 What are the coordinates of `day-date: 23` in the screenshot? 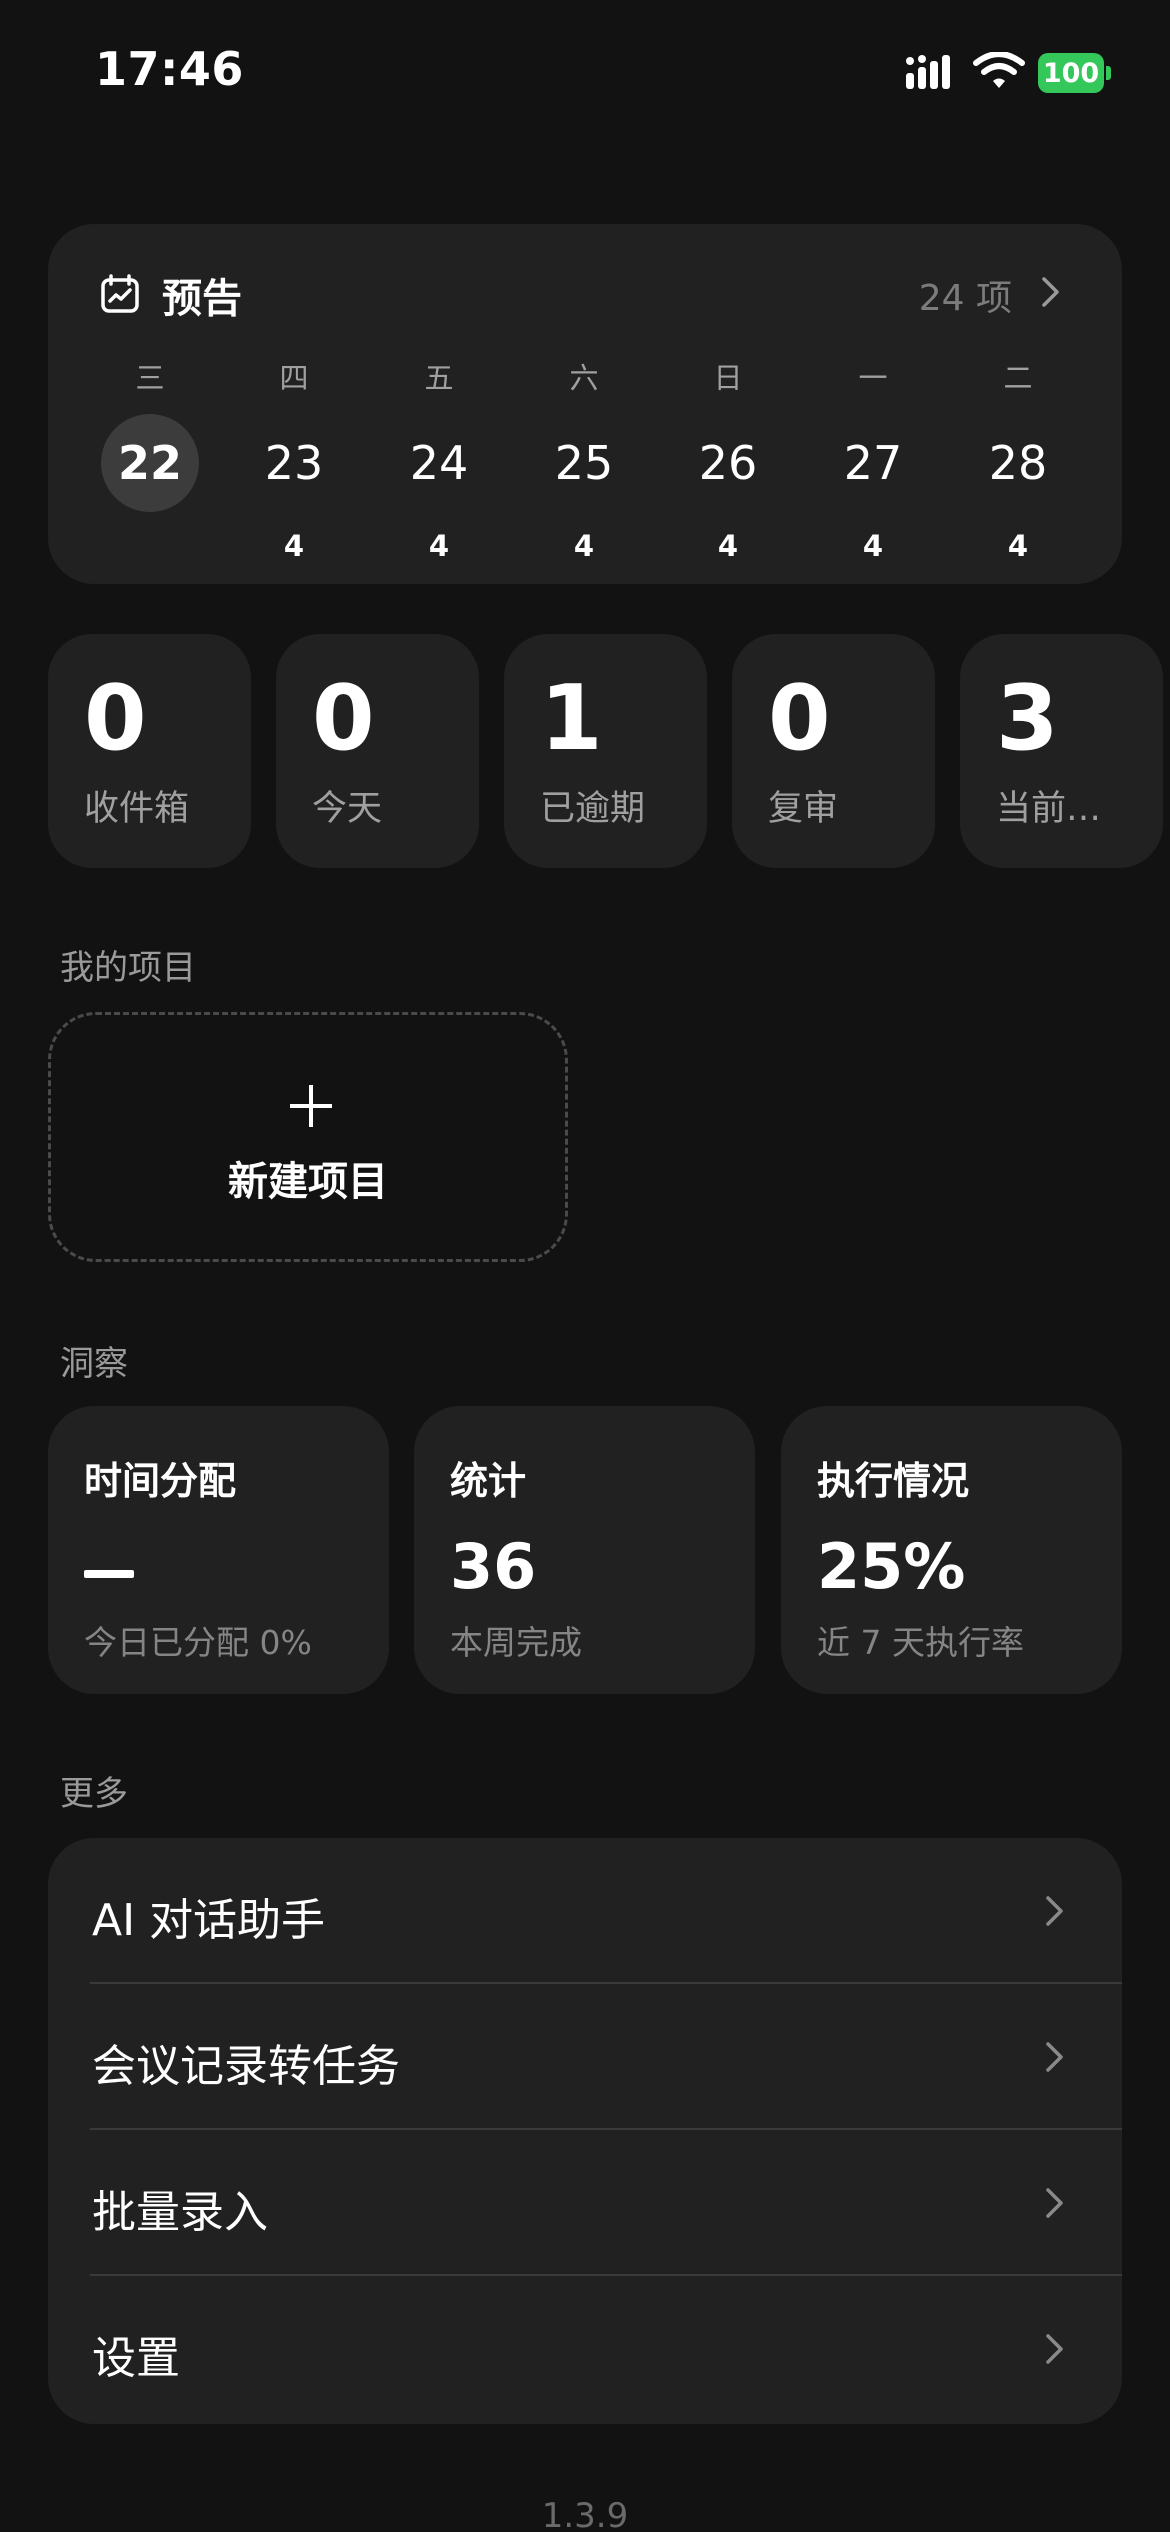 It's located at (294, 463).